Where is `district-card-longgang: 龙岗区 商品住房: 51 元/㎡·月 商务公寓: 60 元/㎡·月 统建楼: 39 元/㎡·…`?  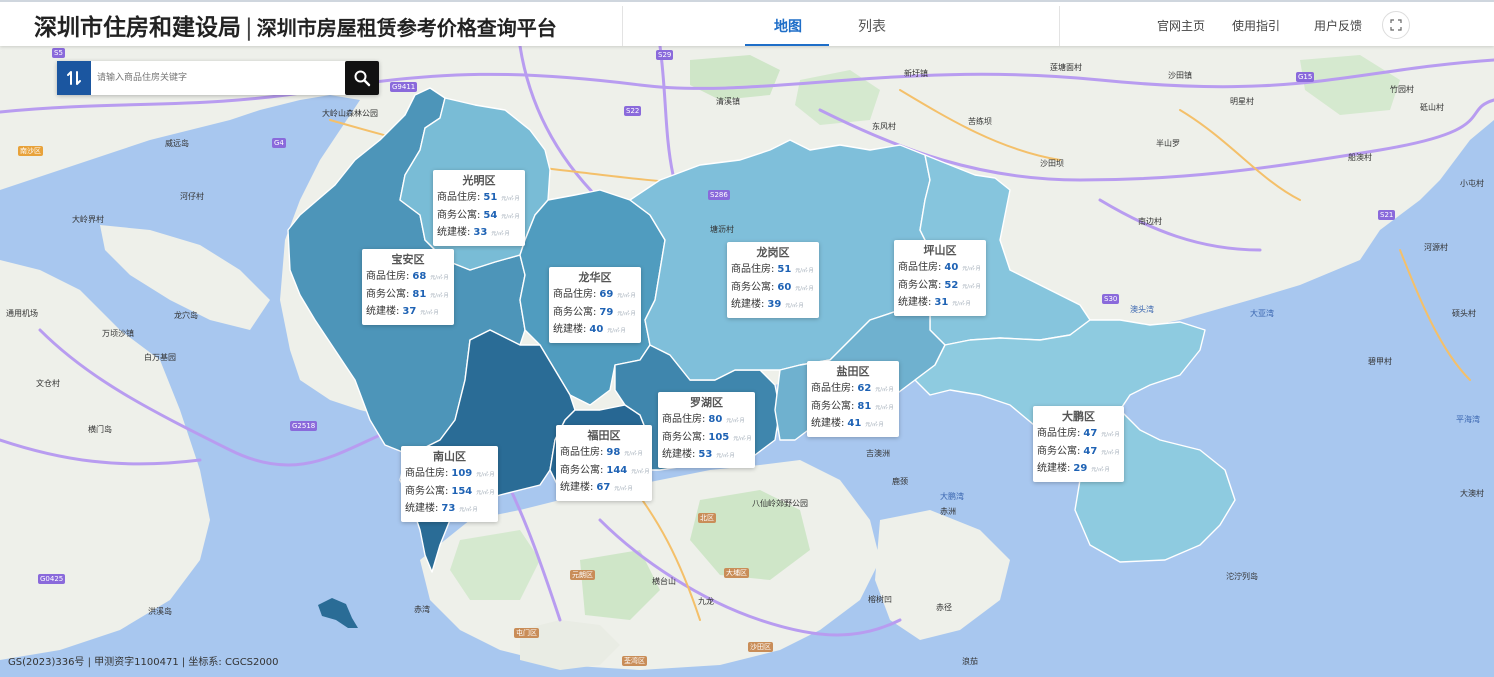
district-card-longgang: 龙岗区 商品住房: 51 元/㎡·月 商务公寓: 60 元/㎡·月 统建楼: 39 元/㎡·… is located at coordinates (773, 280).